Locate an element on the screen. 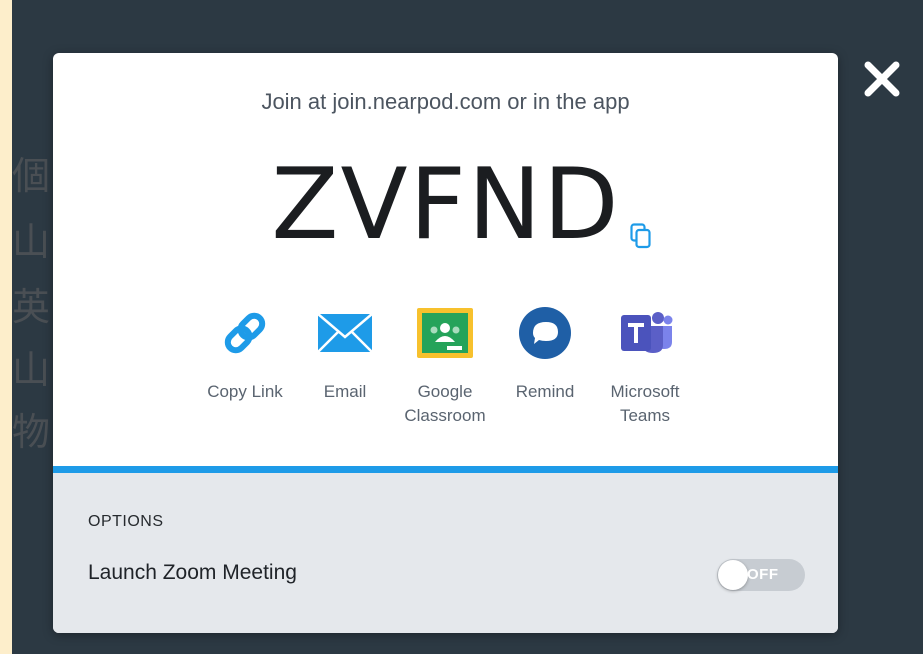 This screenshot has height=654, width=923. background-text-char: 物 is located at coordinates (31, 432).